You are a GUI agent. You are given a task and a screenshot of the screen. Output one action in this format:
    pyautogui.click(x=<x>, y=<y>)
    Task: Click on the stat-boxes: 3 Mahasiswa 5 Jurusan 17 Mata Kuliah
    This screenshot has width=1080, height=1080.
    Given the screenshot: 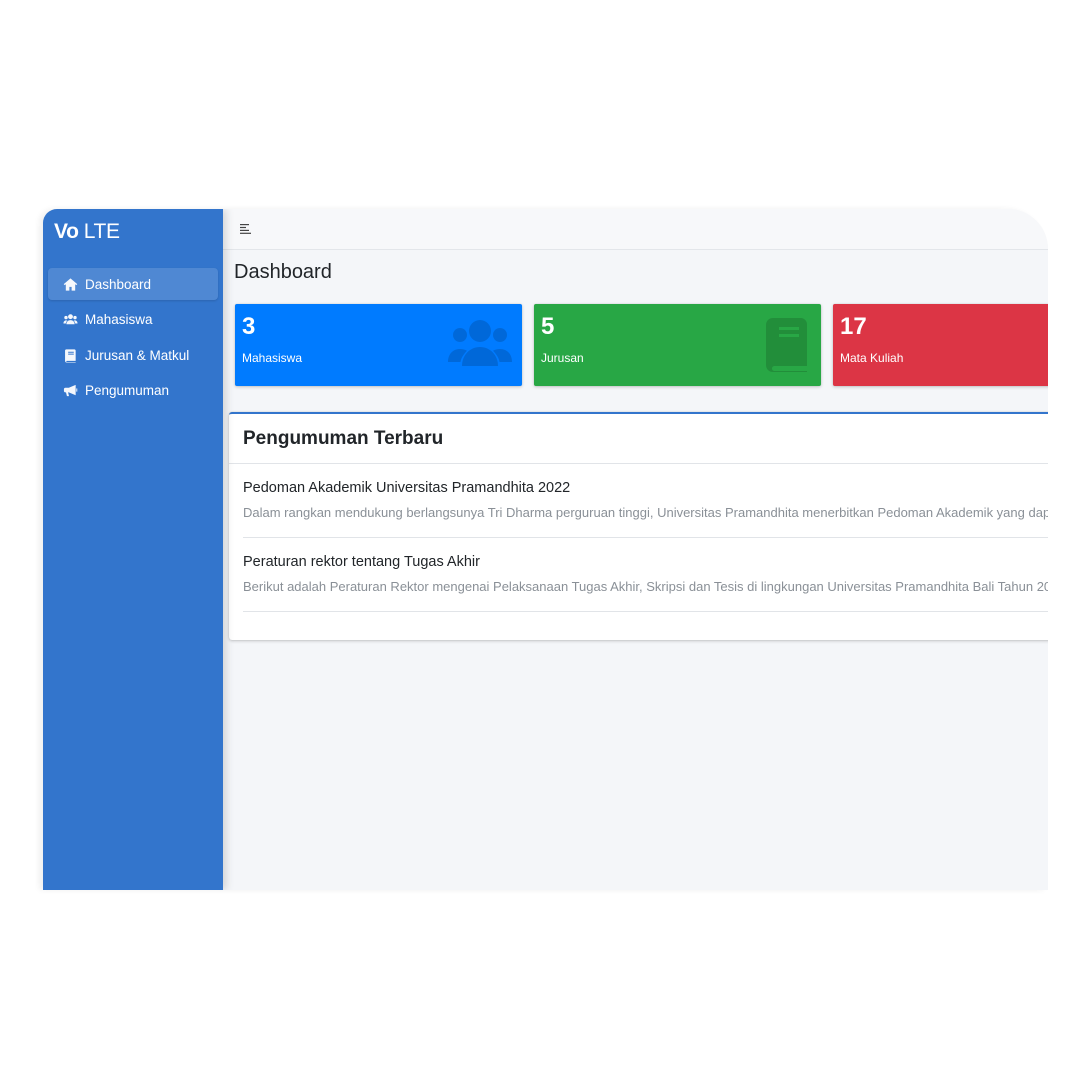 What is the action you would take?
    pyautogui.click(x=641, y=345)
    